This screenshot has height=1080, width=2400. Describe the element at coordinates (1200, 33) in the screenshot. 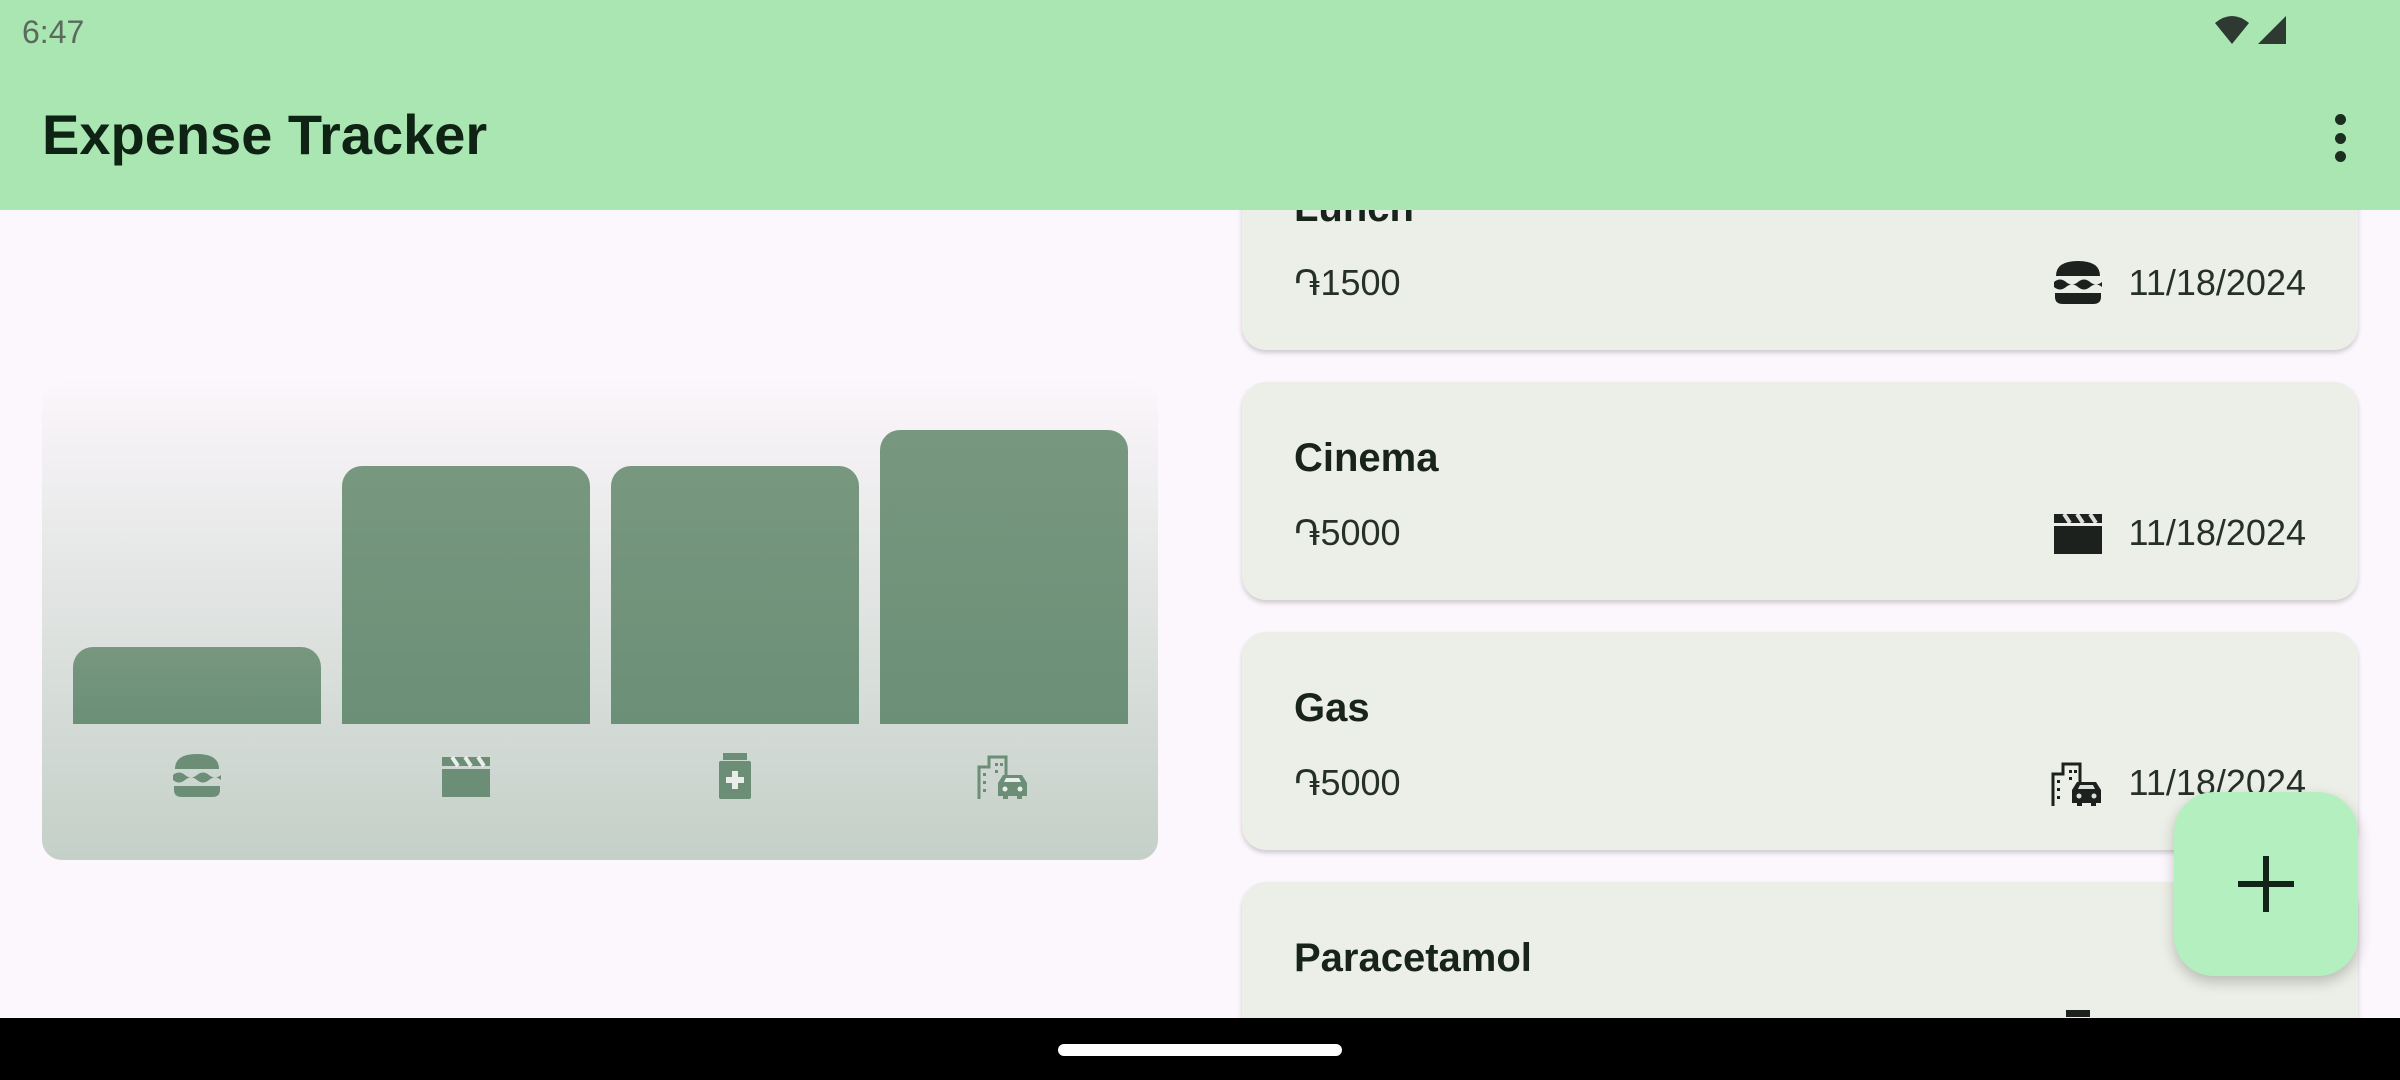

I see `status-bar: 6:47` at that location.